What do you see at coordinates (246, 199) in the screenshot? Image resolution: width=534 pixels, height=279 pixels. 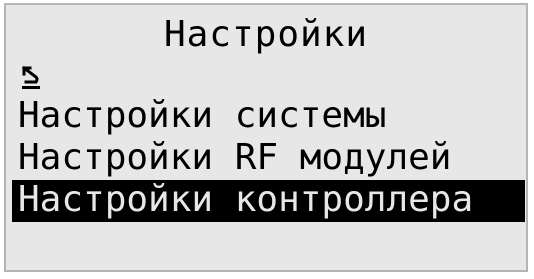 I see `menu-item-label: Настройки контроллера` at bounding box center [246, 199].